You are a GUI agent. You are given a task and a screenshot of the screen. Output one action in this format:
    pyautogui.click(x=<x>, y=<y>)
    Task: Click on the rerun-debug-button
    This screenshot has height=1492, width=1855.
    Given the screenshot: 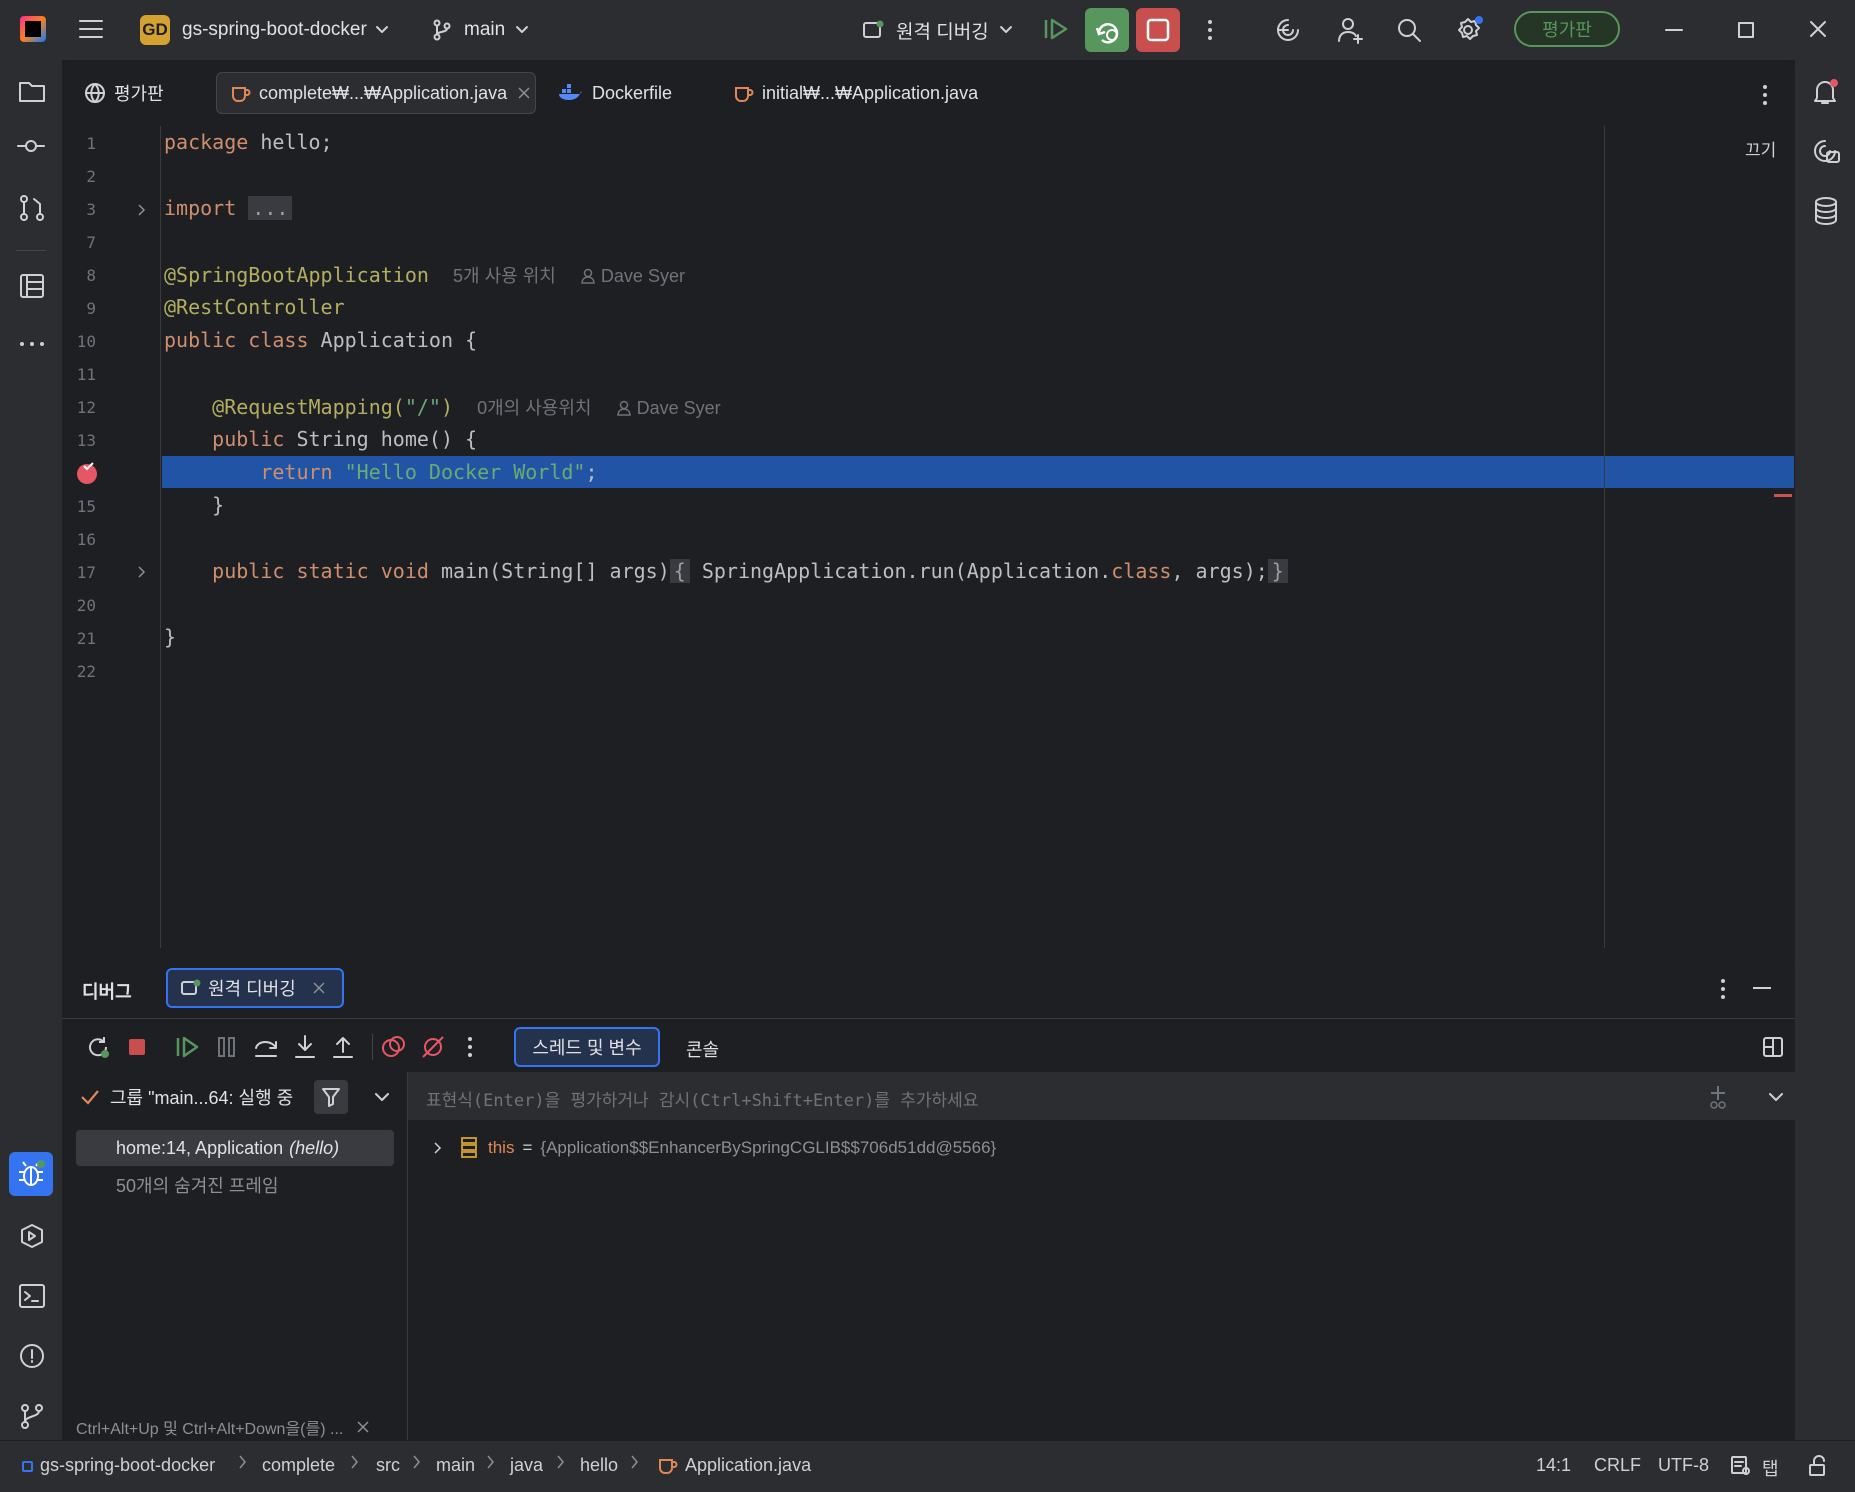 What is the action you would take?
    pyautogui.click(x=1107, y=30)
    